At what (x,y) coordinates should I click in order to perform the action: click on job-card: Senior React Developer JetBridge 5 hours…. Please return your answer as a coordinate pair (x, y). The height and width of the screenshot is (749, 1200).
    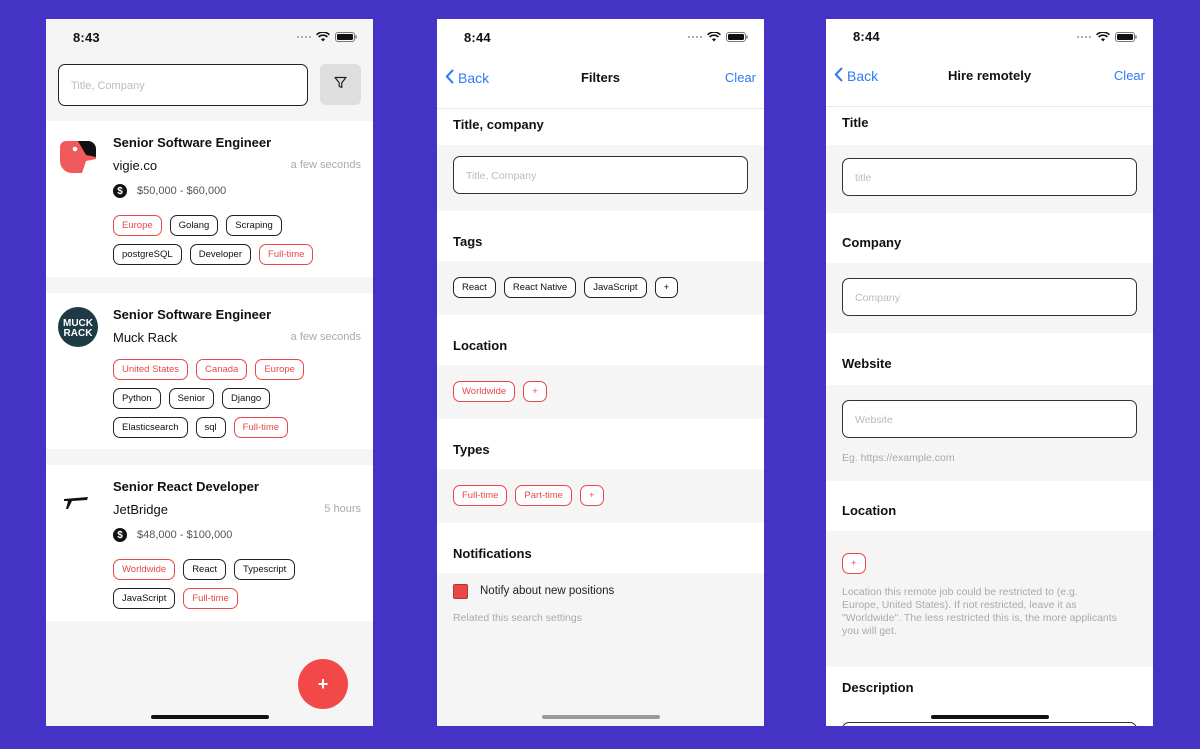
    Looking at the image, I should click on (209, 543).